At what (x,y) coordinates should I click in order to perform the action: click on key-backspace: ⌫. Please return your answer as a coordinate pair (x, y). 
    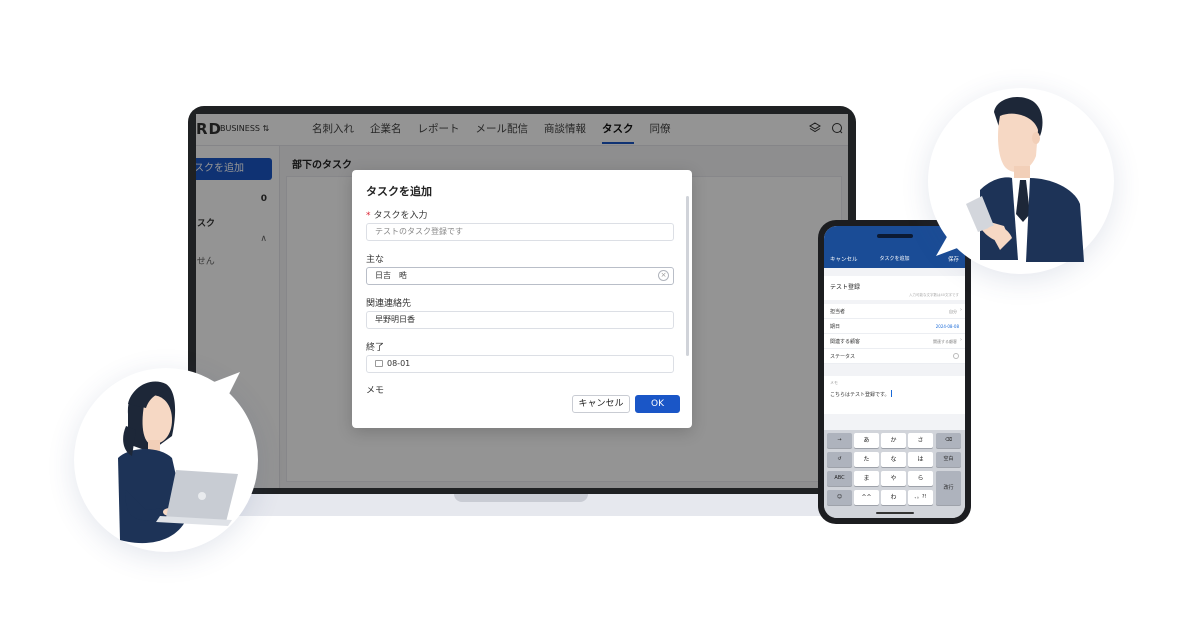
    Looking at the image, I should click on (948, 440).